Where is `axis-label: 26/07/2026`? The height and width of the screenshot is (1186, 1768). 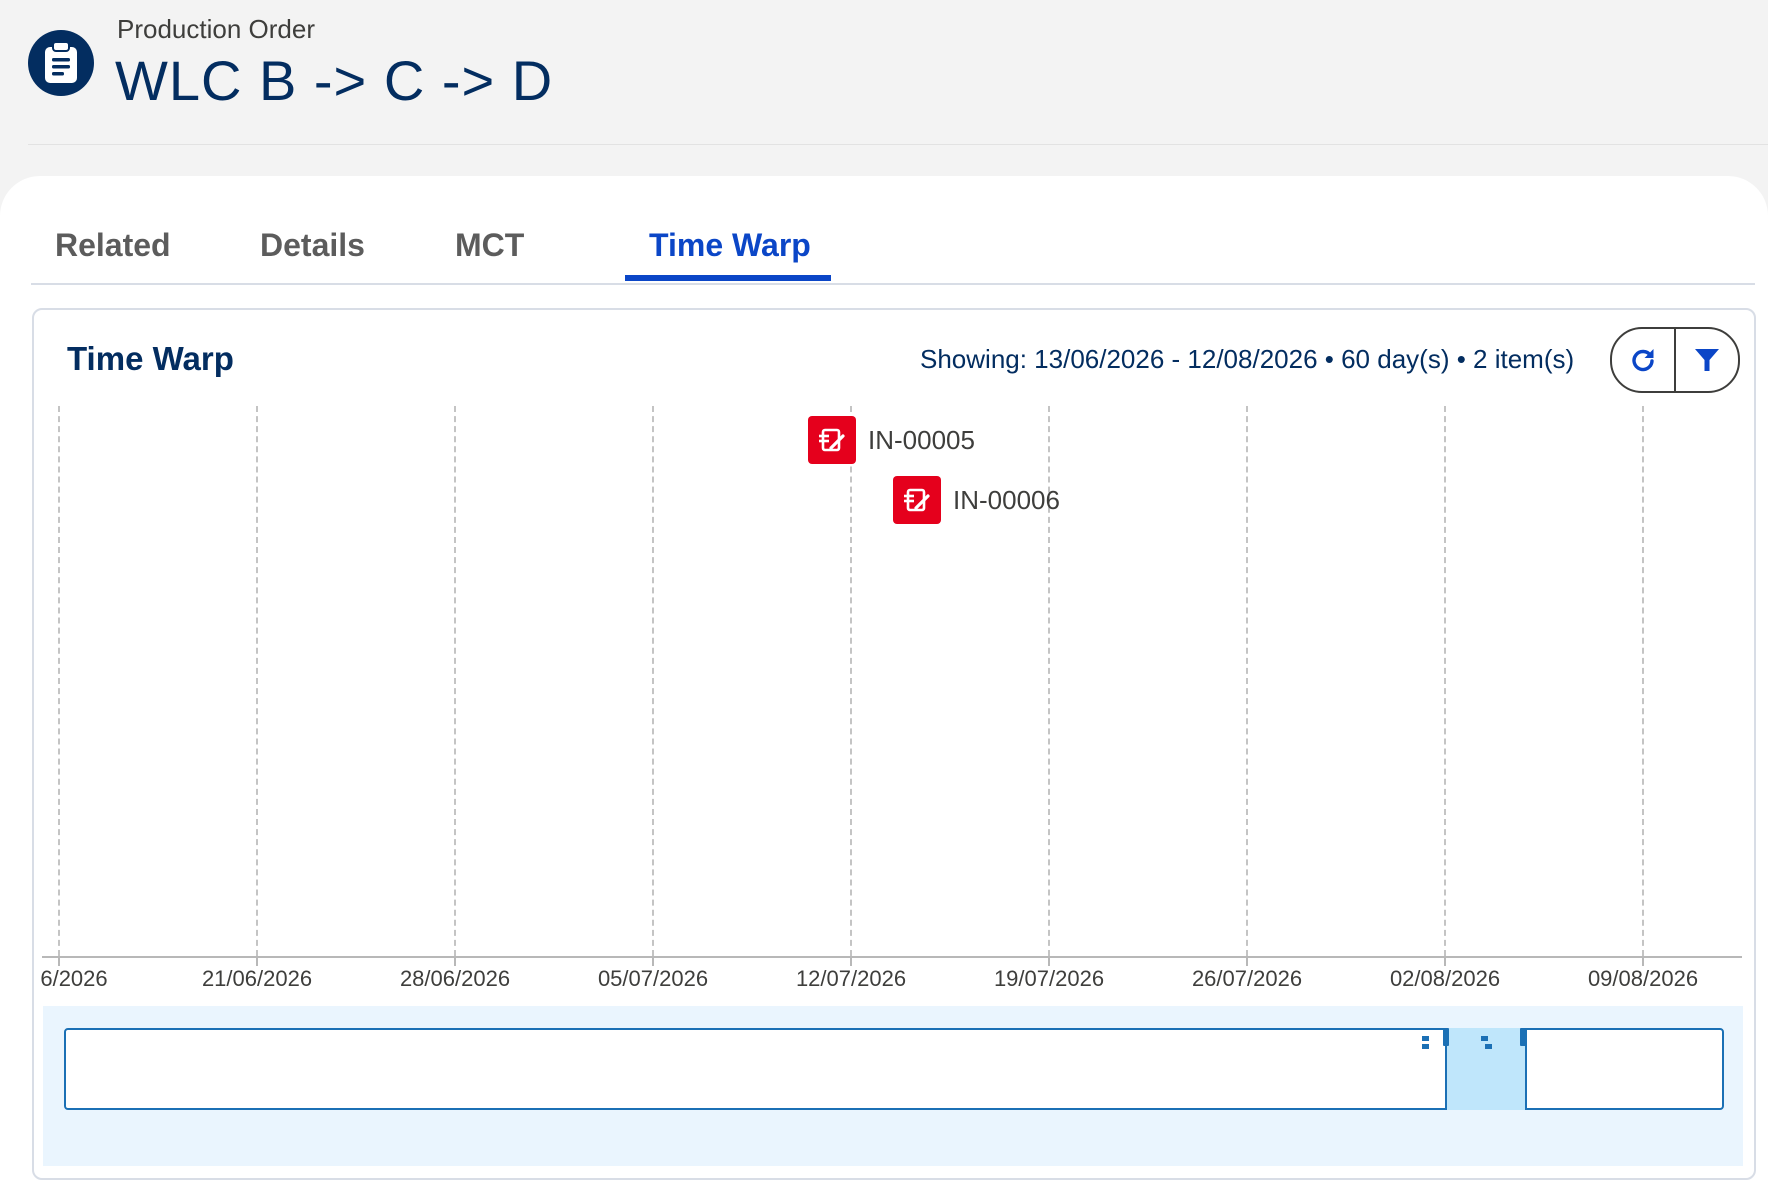 axis-label: 26/07/2026 is located at coordinates (1247, 978).